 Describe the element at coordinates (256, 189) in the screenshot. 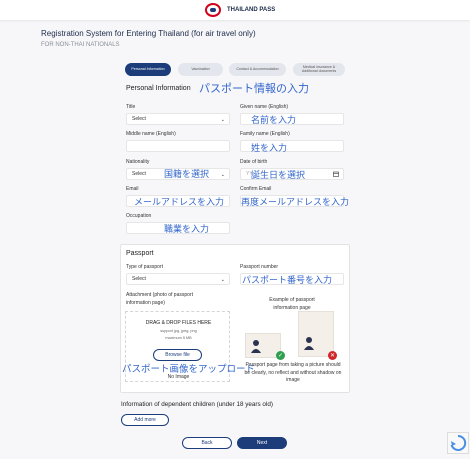

I see `confirm-email-label: Confirm Email` at that location.